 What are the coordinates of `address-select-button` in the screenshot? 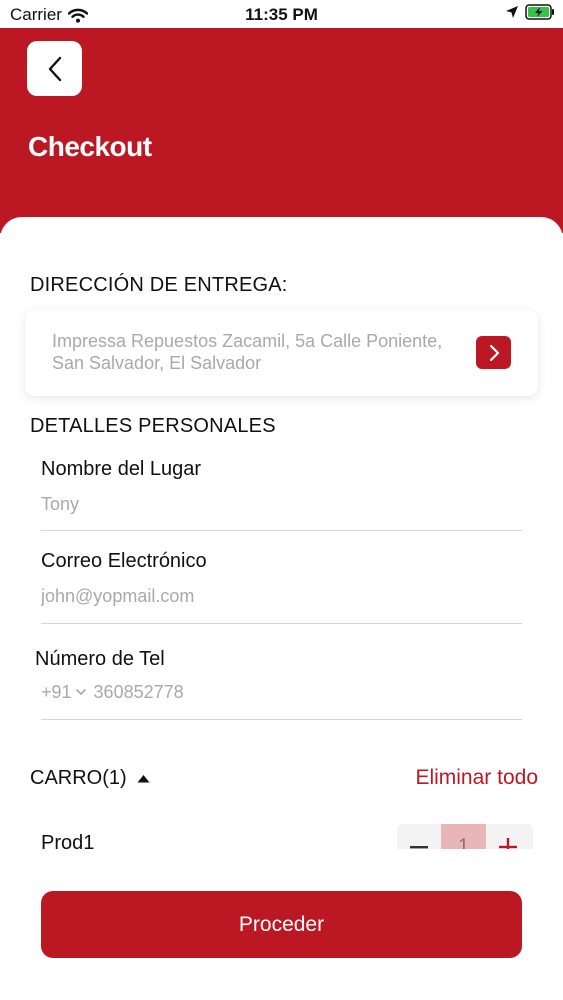 It's located at (493, 352).